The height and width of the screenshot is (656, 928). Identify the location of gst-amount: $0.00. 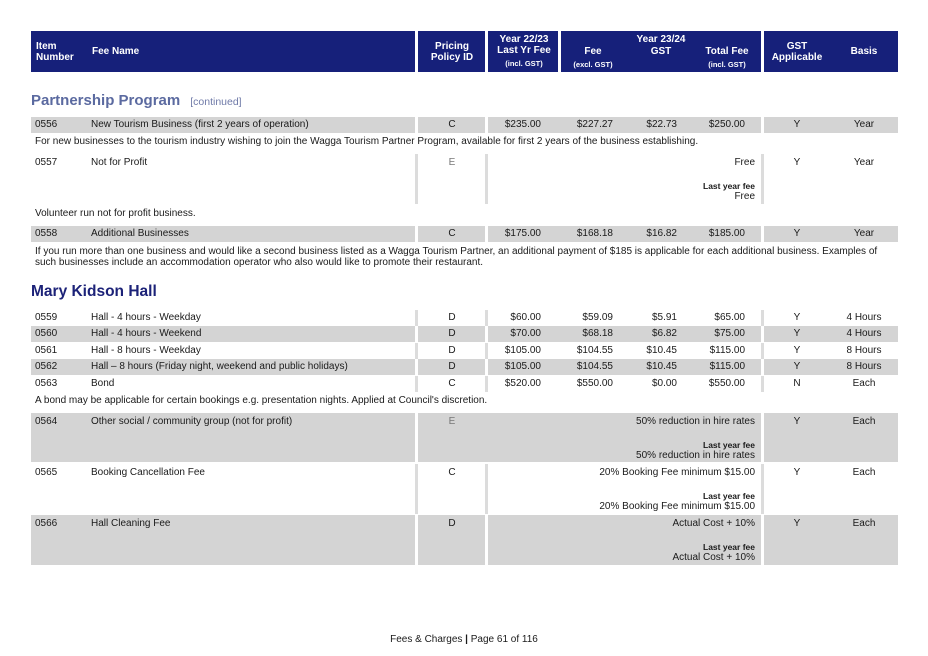
(664, 383).